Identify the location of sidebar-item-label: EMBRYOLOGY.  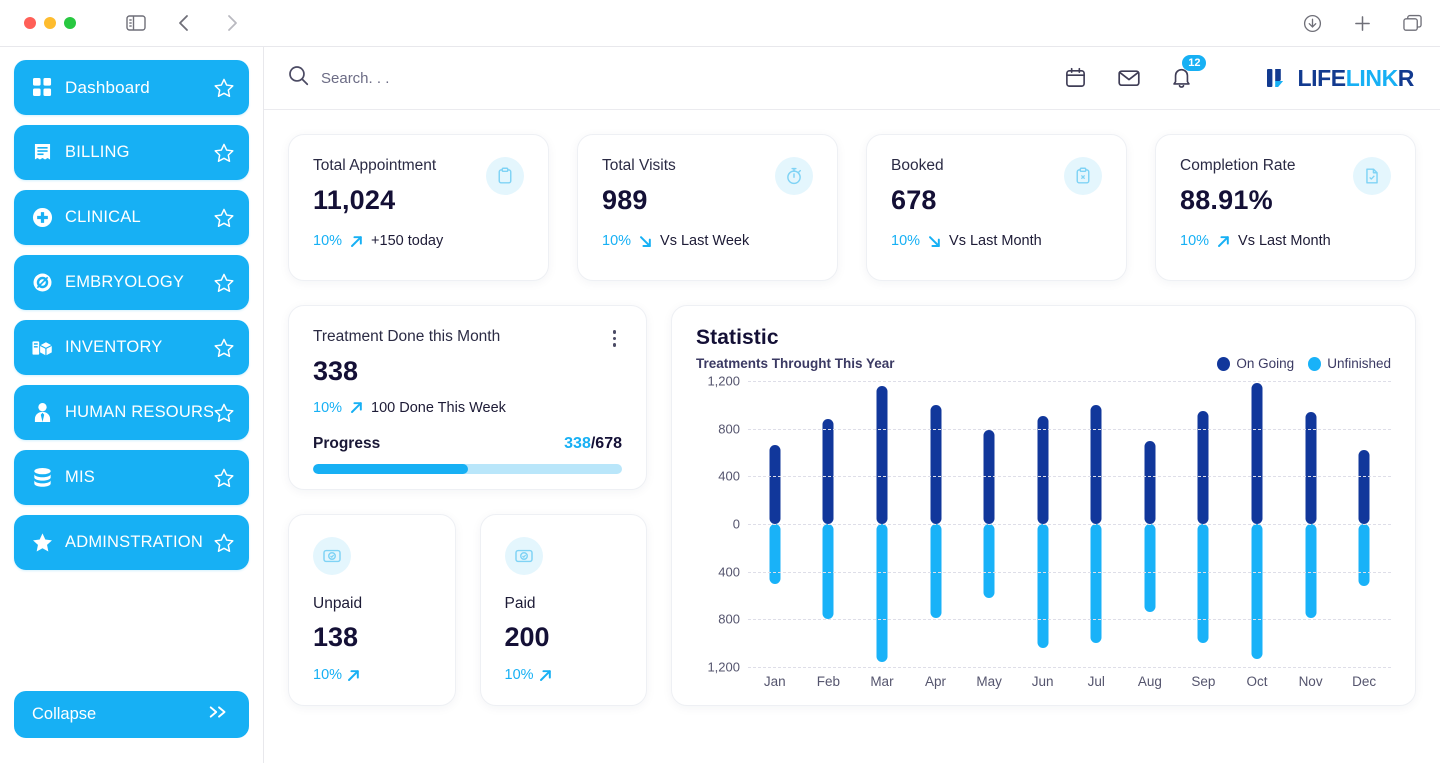
(125, 282).